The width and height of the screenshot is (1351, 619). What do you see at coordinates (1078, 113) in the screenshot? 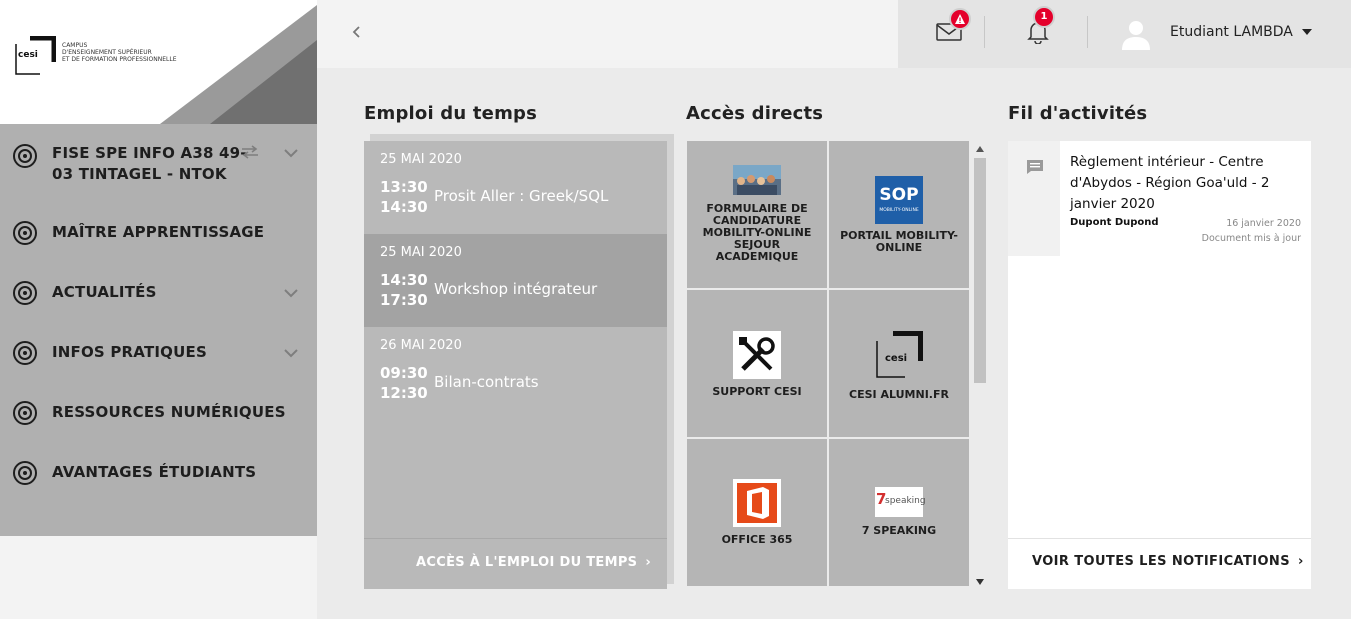
I see `feed-title: Fil d'activités` at bounding box center [1078, 113].